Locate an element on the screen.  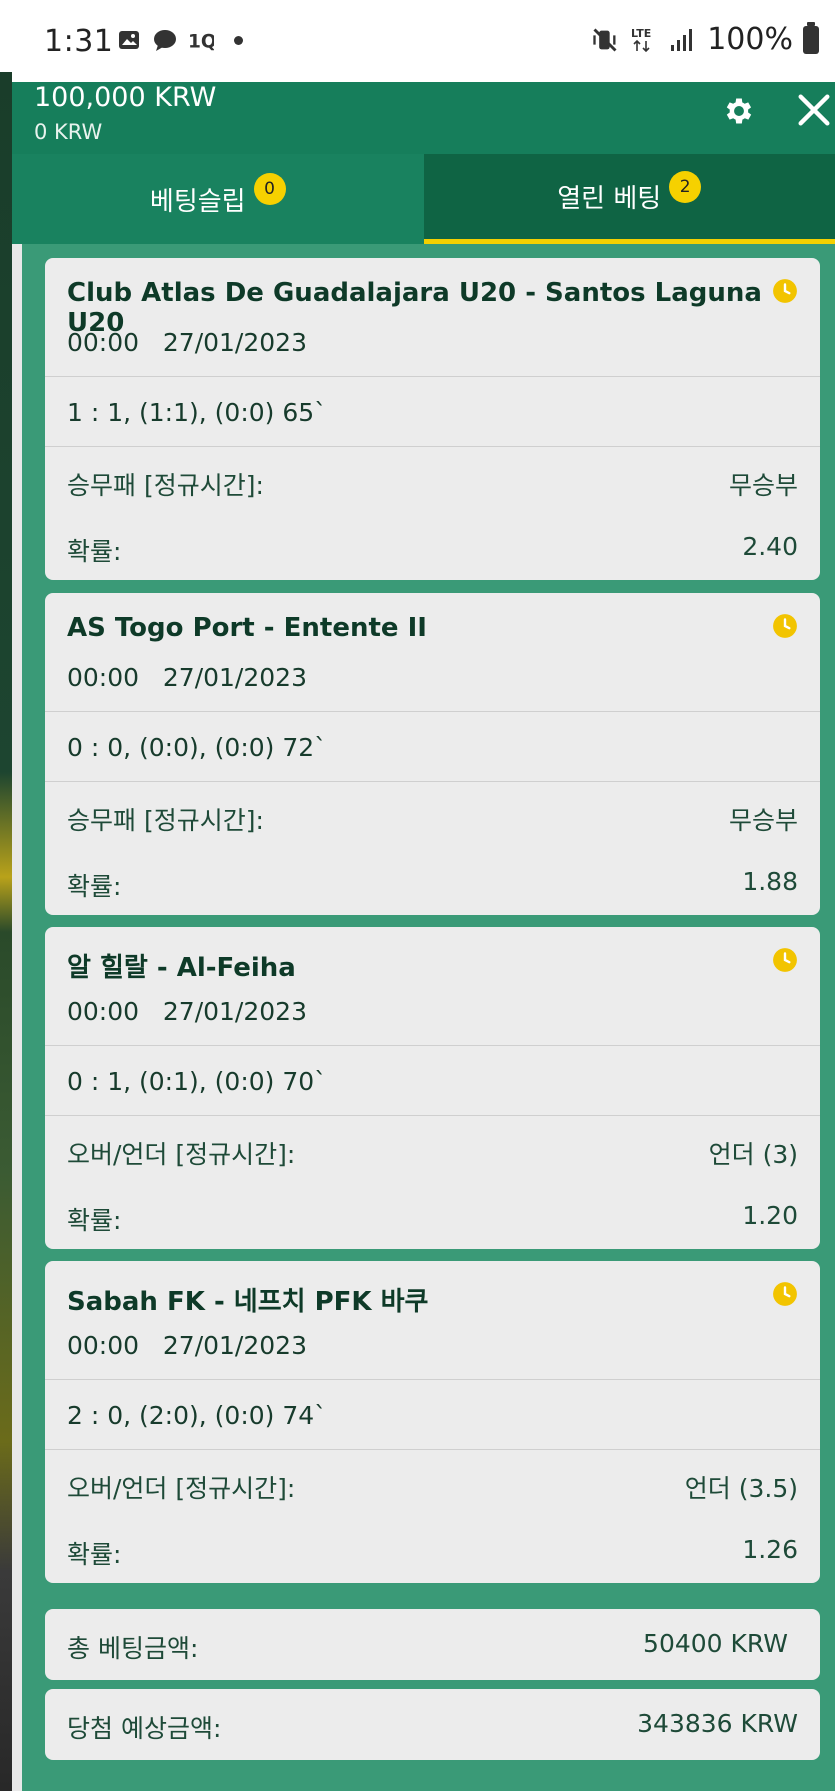
balance-amount: 100,000 KRW is located at coordinates (125, 97).